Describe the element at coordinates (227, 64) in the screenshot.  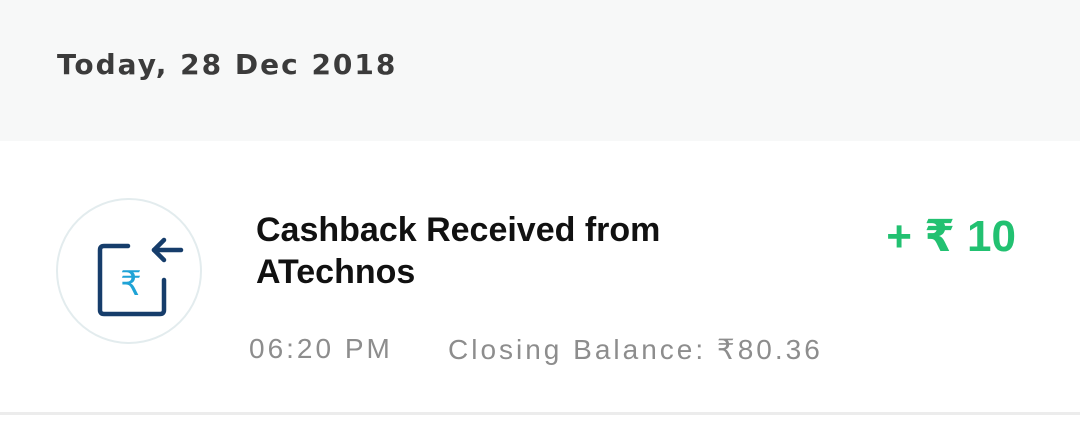
I see `date-label: Today, 28 Dec 2018` at that location.